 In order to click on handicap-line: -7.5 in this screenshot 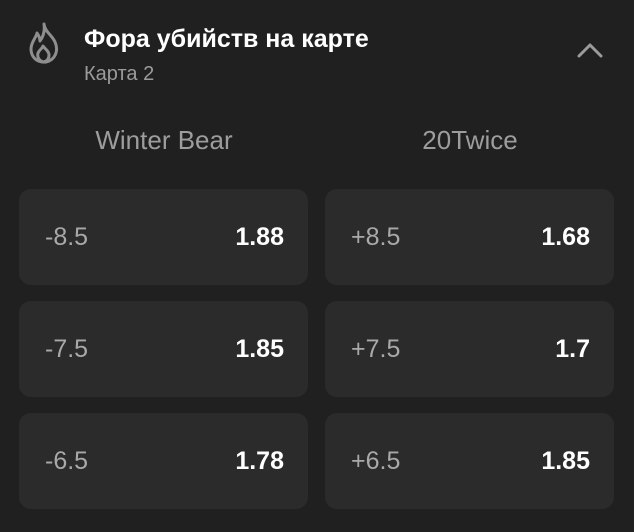, I will do `click(67, 349)`.